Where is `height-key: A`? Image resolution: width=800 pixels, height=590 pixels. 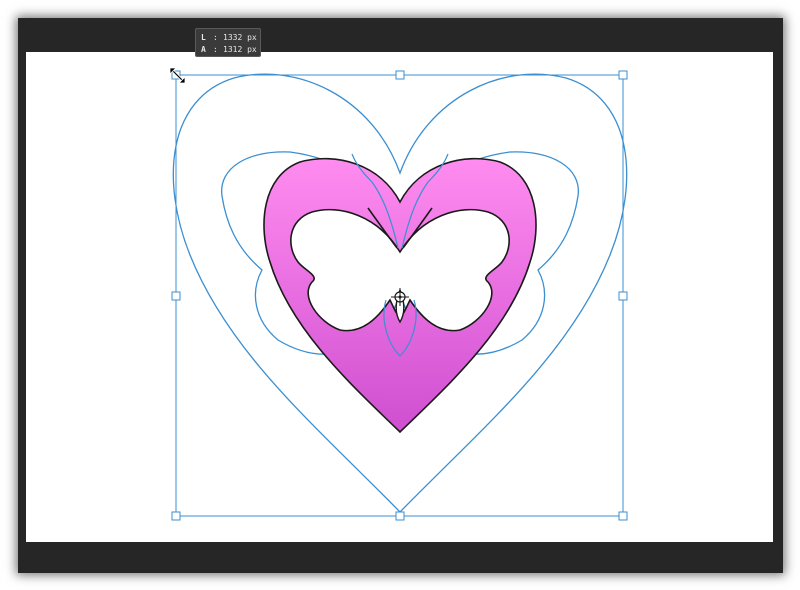 height-key: A is located at coordinates (203, 49).